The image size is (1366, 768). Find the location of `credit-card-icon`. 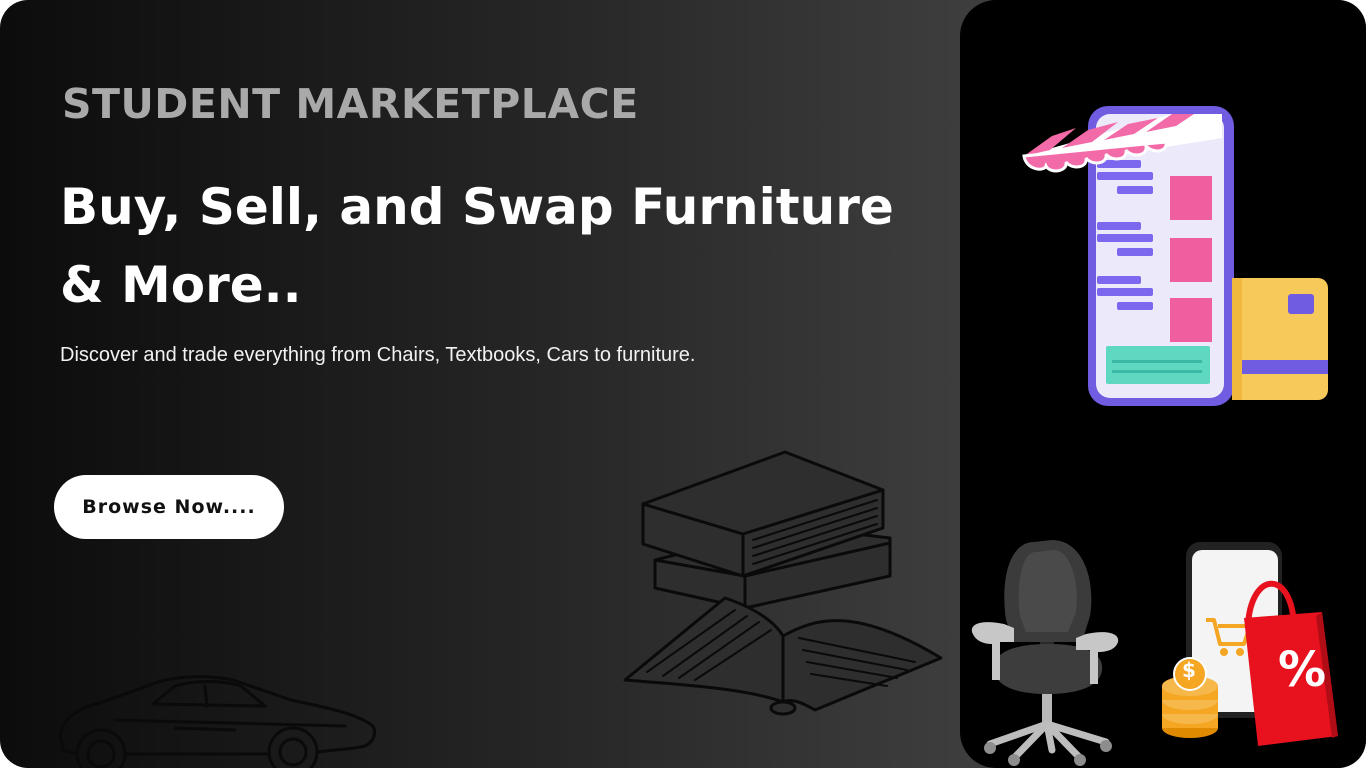

credit-card-icon is located at coordinates (1280, 339).